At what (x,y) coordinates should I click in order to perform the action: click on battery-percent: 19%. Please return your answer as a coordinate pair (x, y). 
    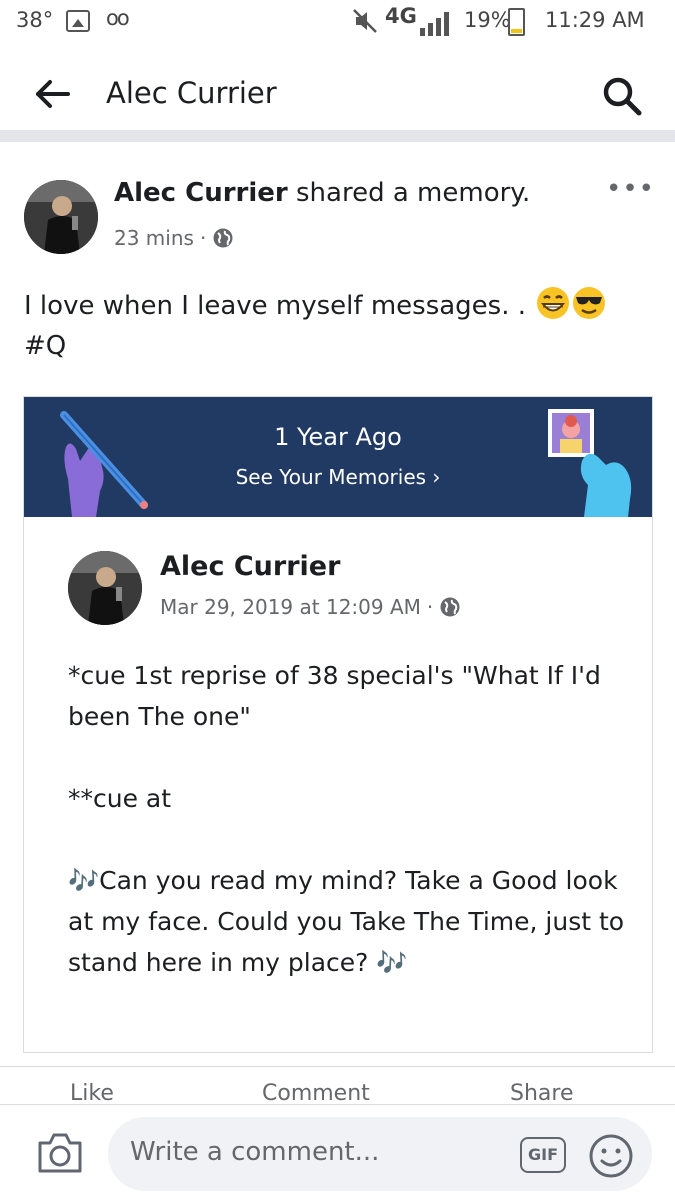
    Looking at the image, I should click on (487, 20).